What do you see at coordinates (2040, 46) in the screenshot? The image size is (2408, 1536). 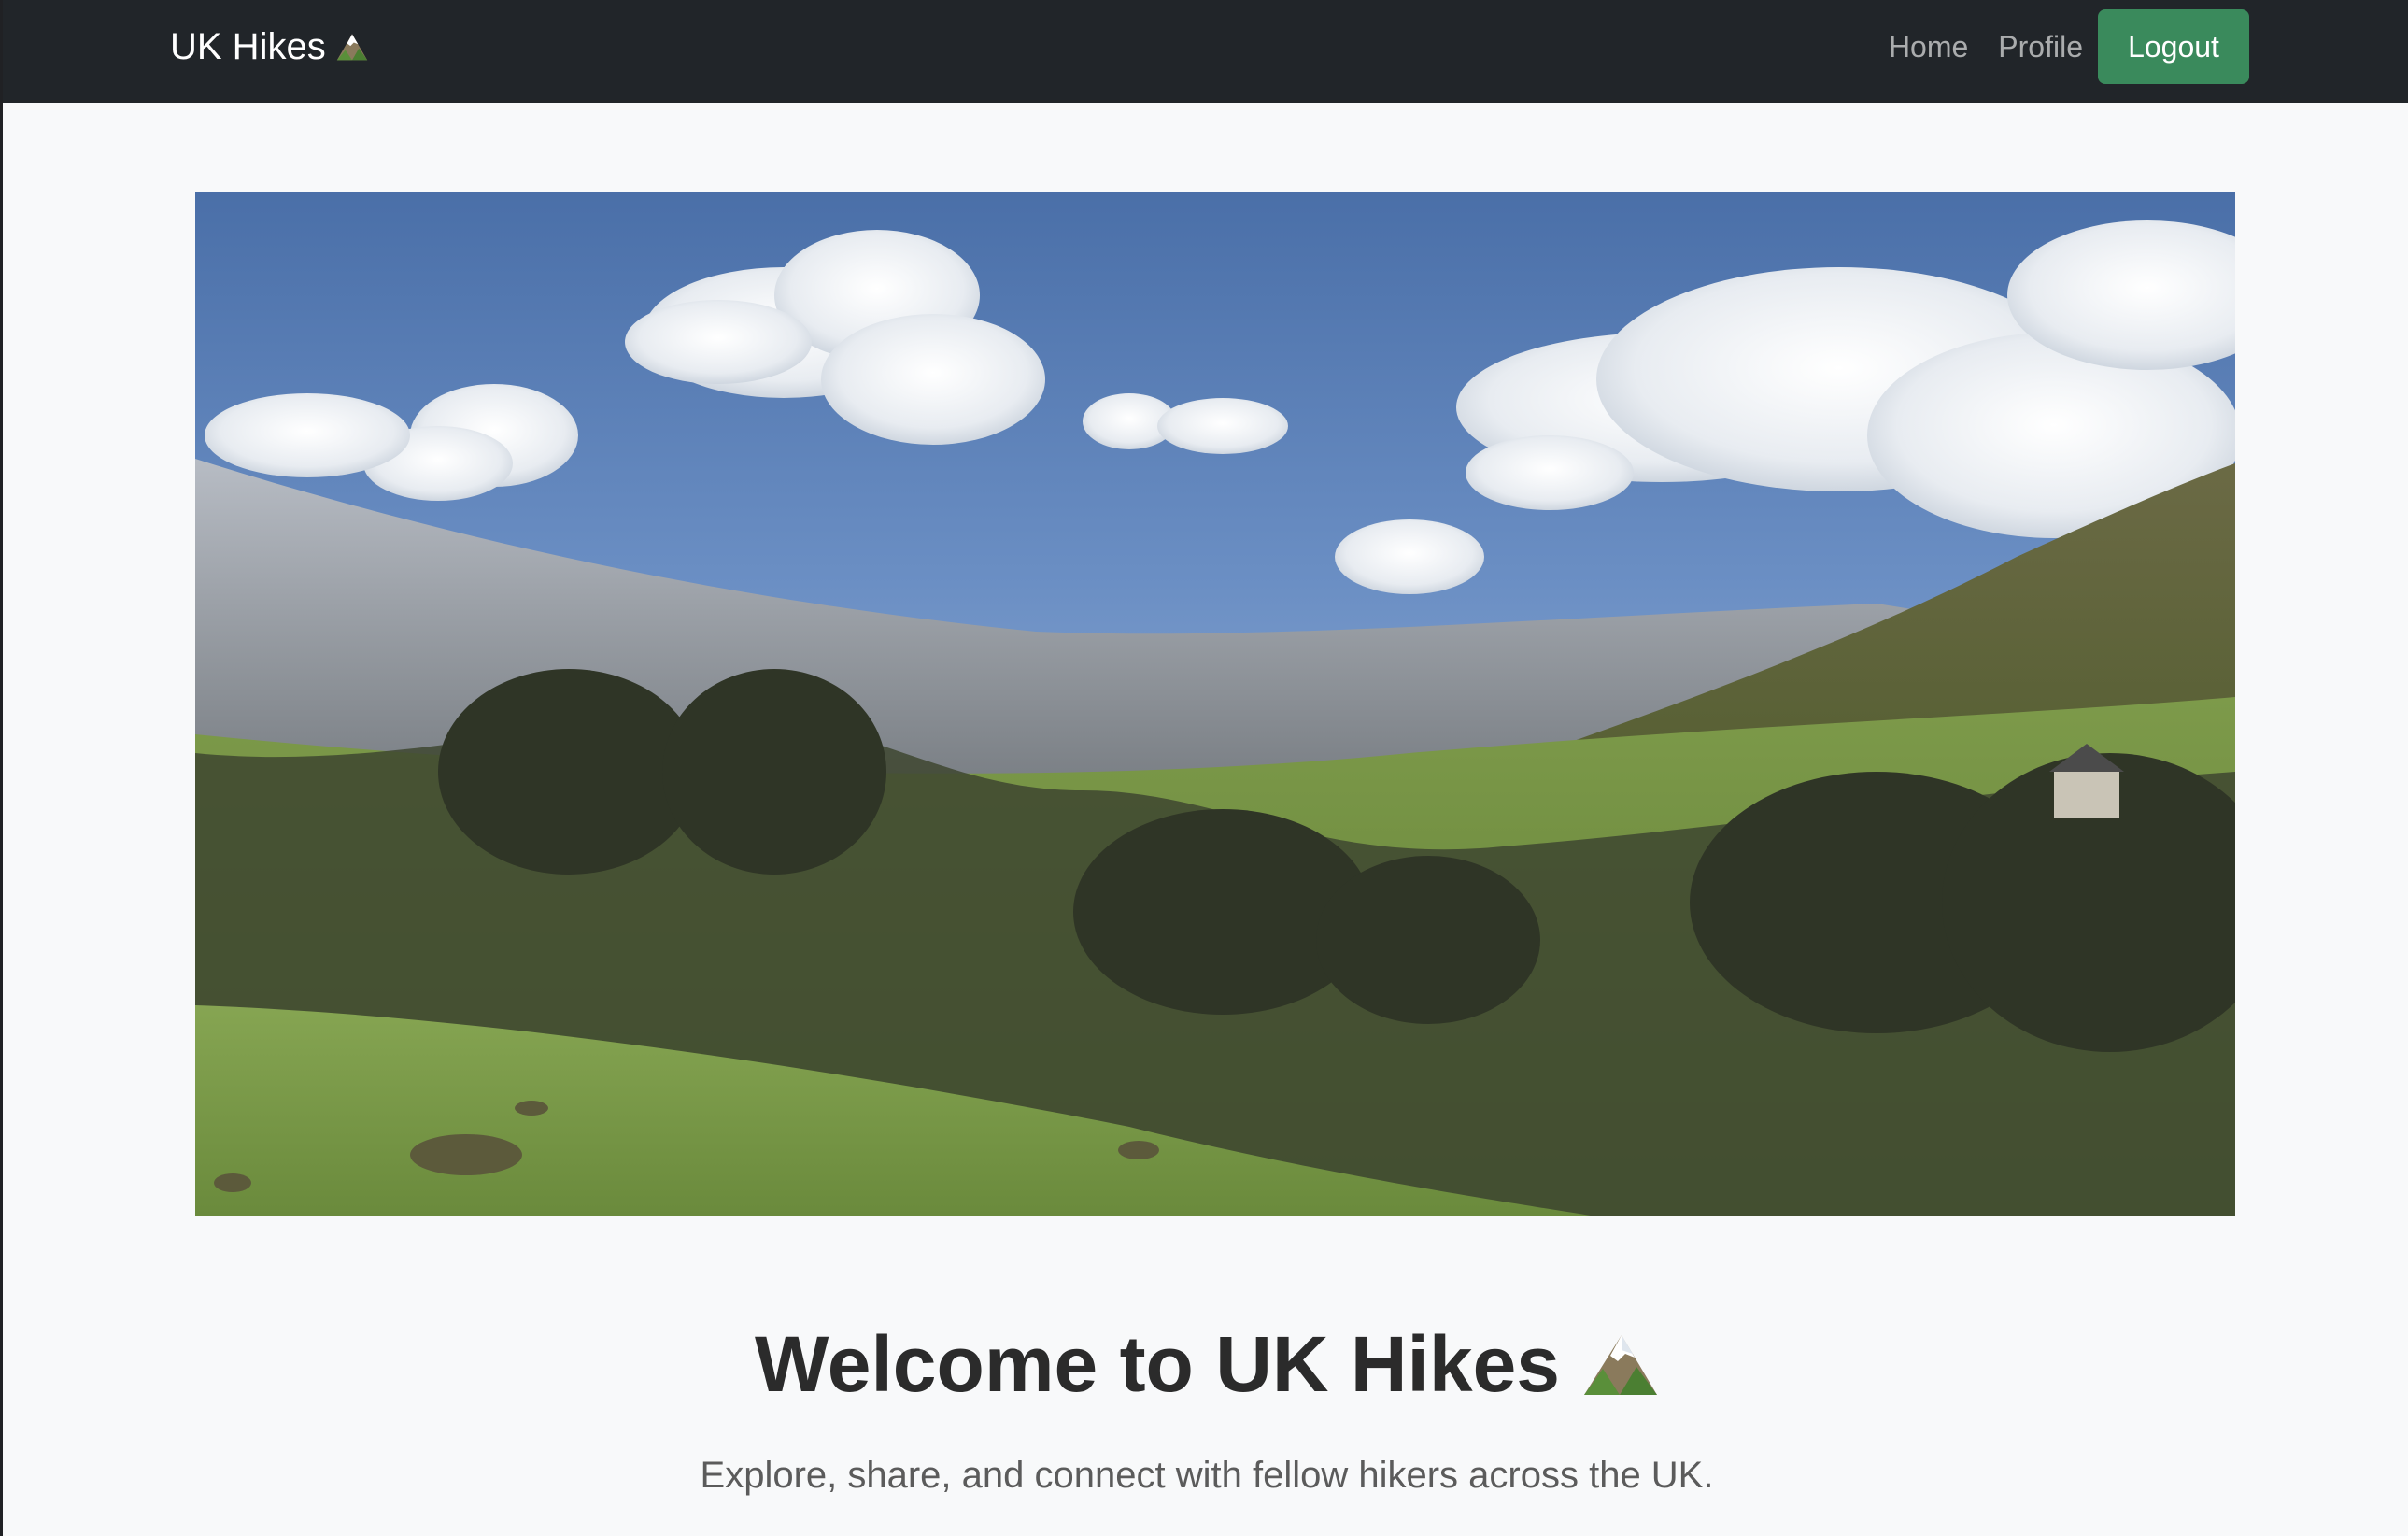 I see `nav-profile-link: Profile` at bounding box center [2040, 46].